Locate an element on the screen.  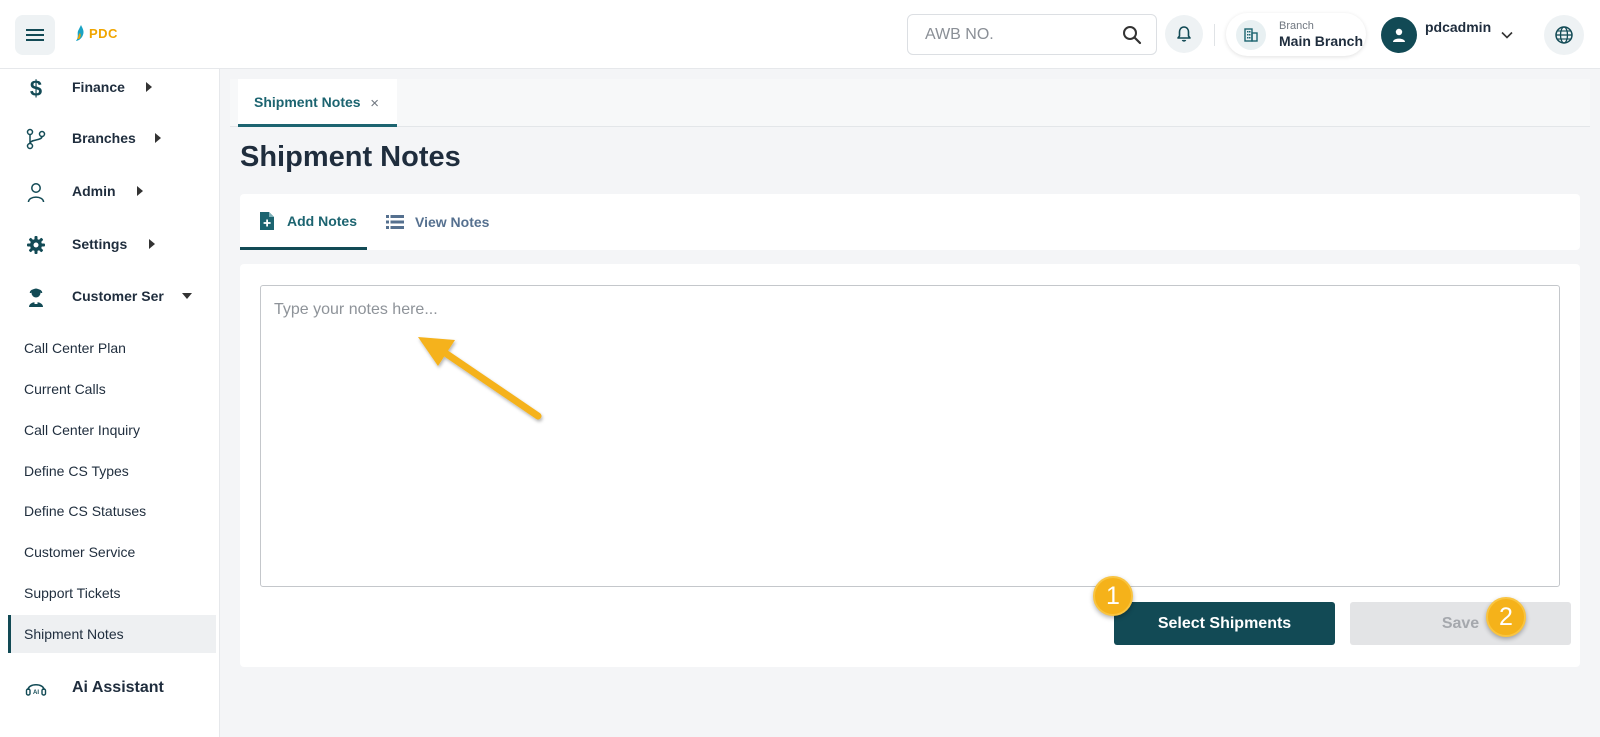
menu-button is located at coordinates (35, 35).